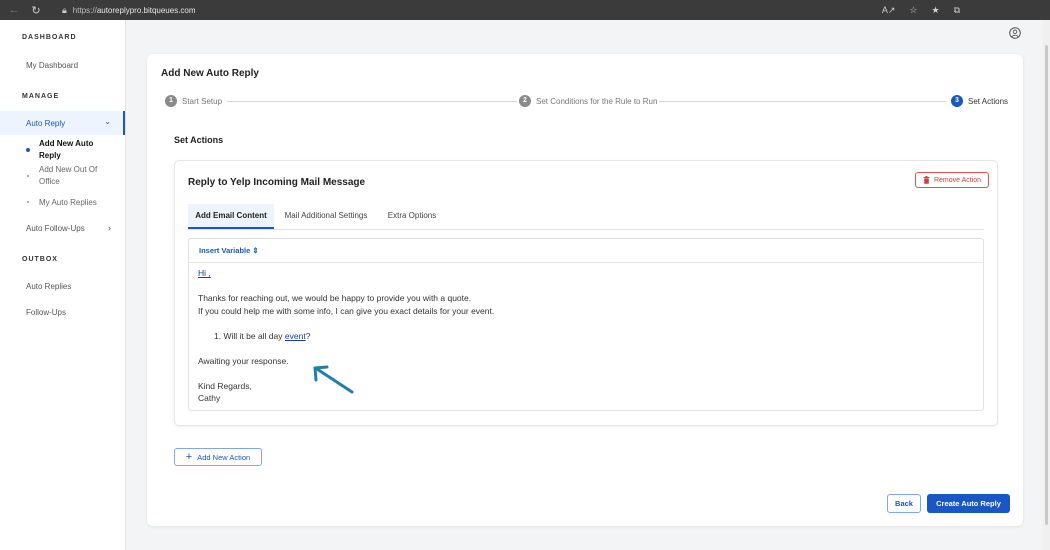 The width and height of the screenshot is (1050, 550). Describe the element at coordinates (326, 216) in the screenshot. I see `tab-mail-additional-settings: Mail Additional Settings` at that location.